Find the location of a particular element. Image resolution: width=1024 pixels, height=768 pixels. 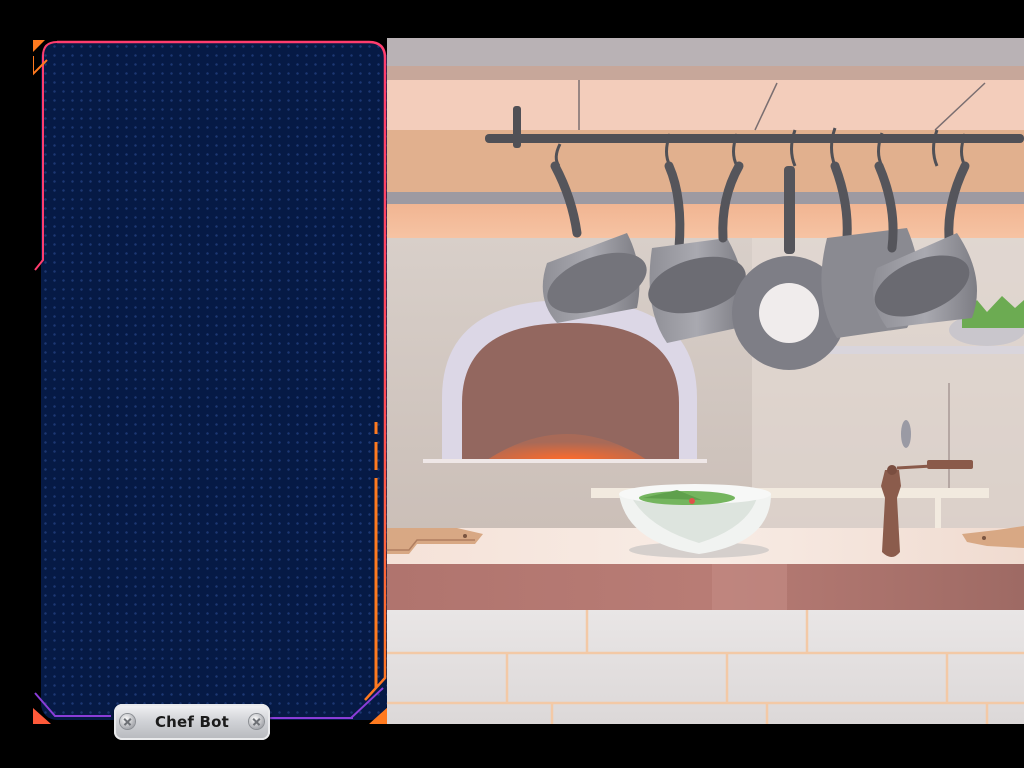

salad-bowl-icon is located at coordinates (695, 521).